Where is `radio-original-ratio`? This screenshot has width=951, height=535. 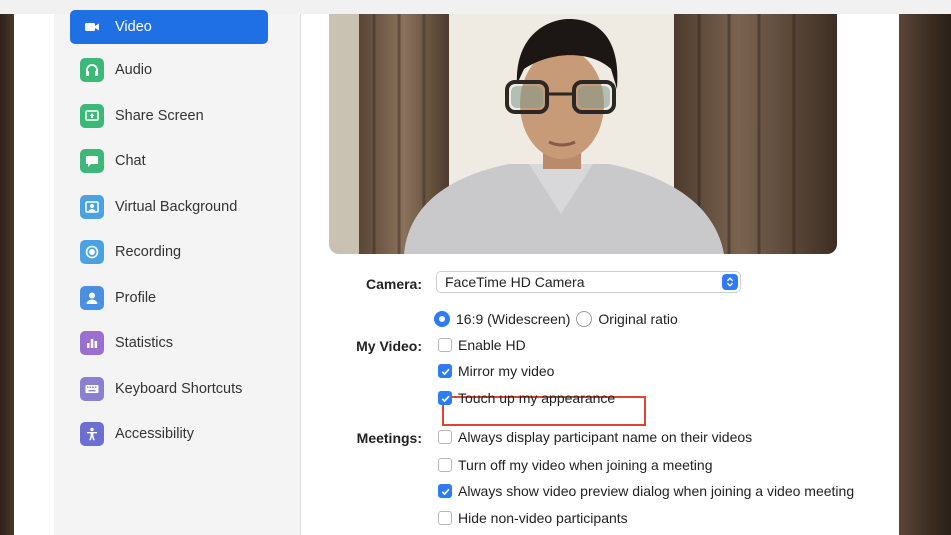
radio-original-ratio is located at coordinates (584, 319).